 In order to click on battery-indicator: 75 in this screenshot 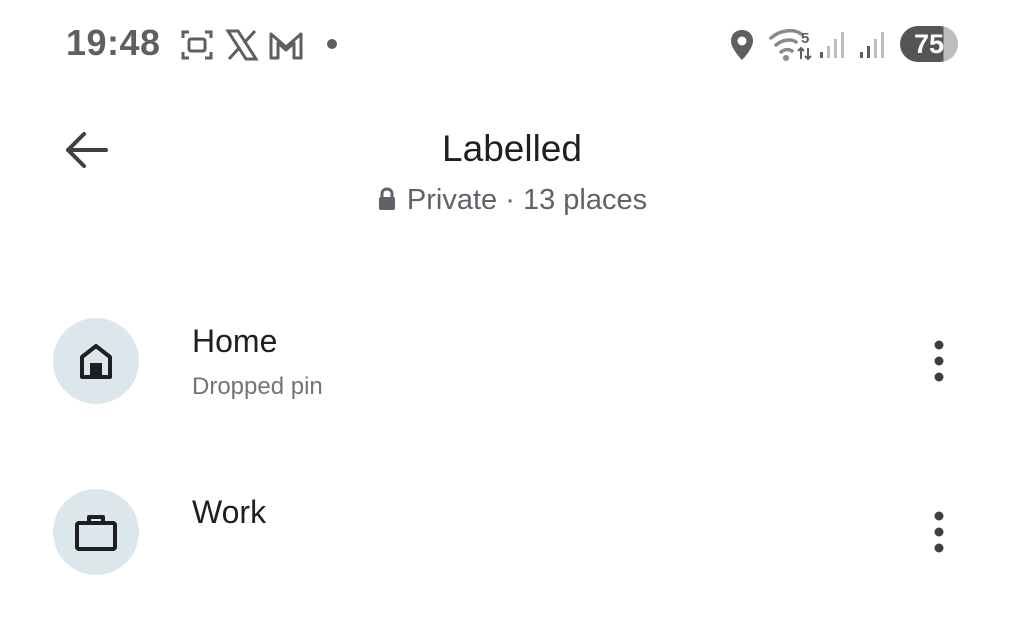, I will do `click(929, 44)`.